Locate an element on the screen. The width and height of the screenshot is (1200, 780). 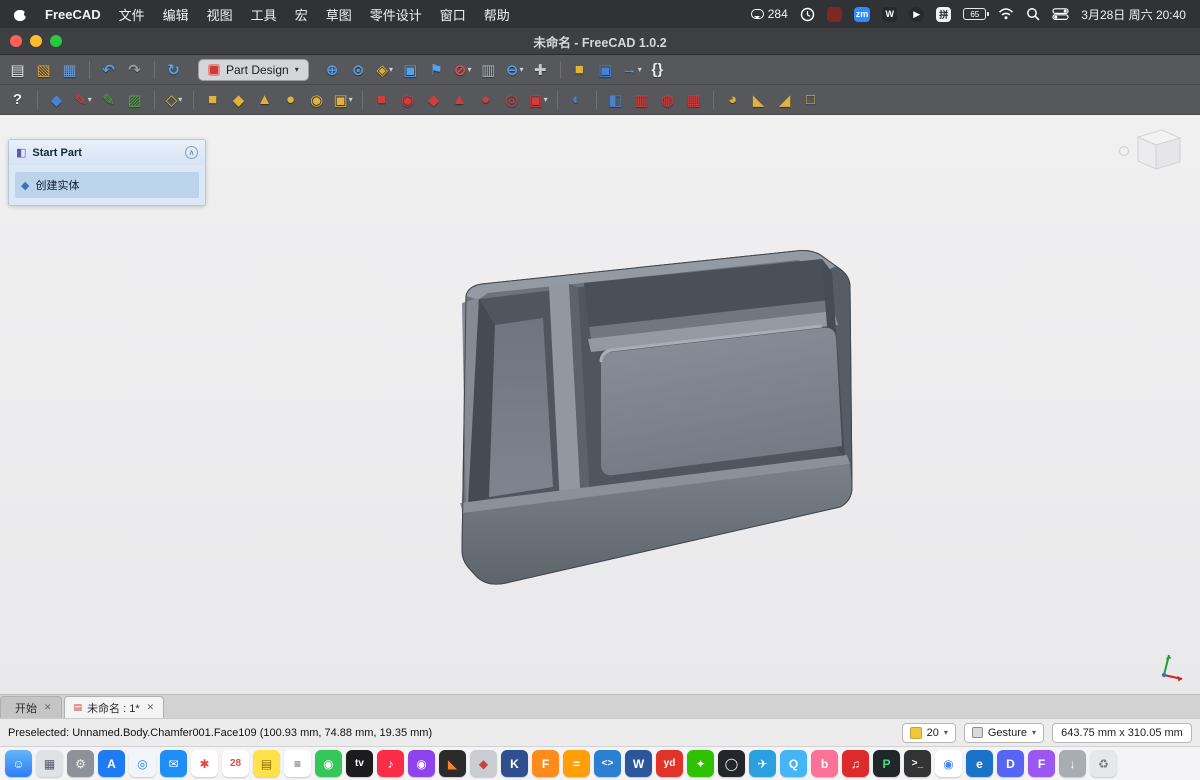
part-icon: ■ is located at coordinates (580, 70).